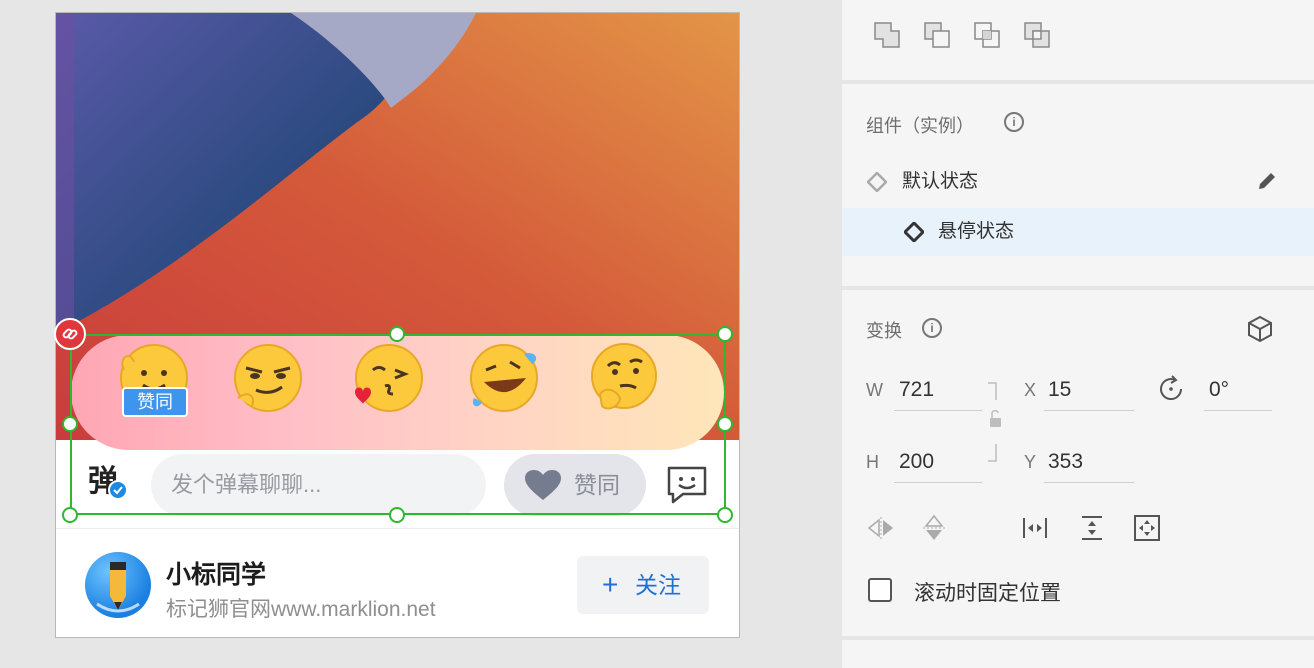 This screenshot has height=668, width=1314. Describe the element at coordinates (1260, 329) in the screenshot. I see `3d-cube-icon` at that location.